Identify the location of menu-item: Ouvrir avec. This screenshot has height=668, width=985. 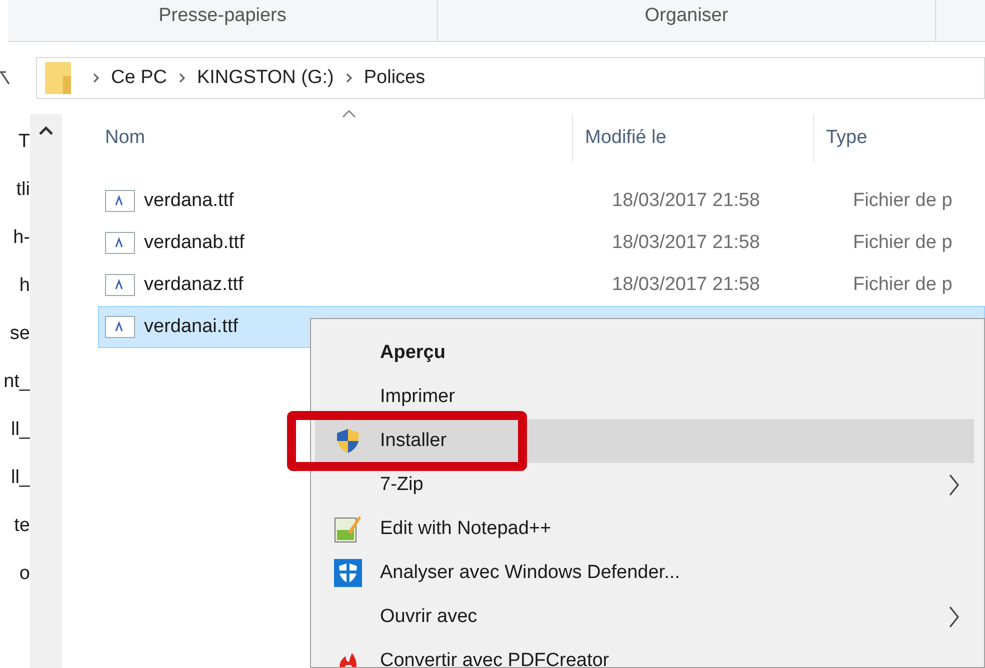
(644, 617).